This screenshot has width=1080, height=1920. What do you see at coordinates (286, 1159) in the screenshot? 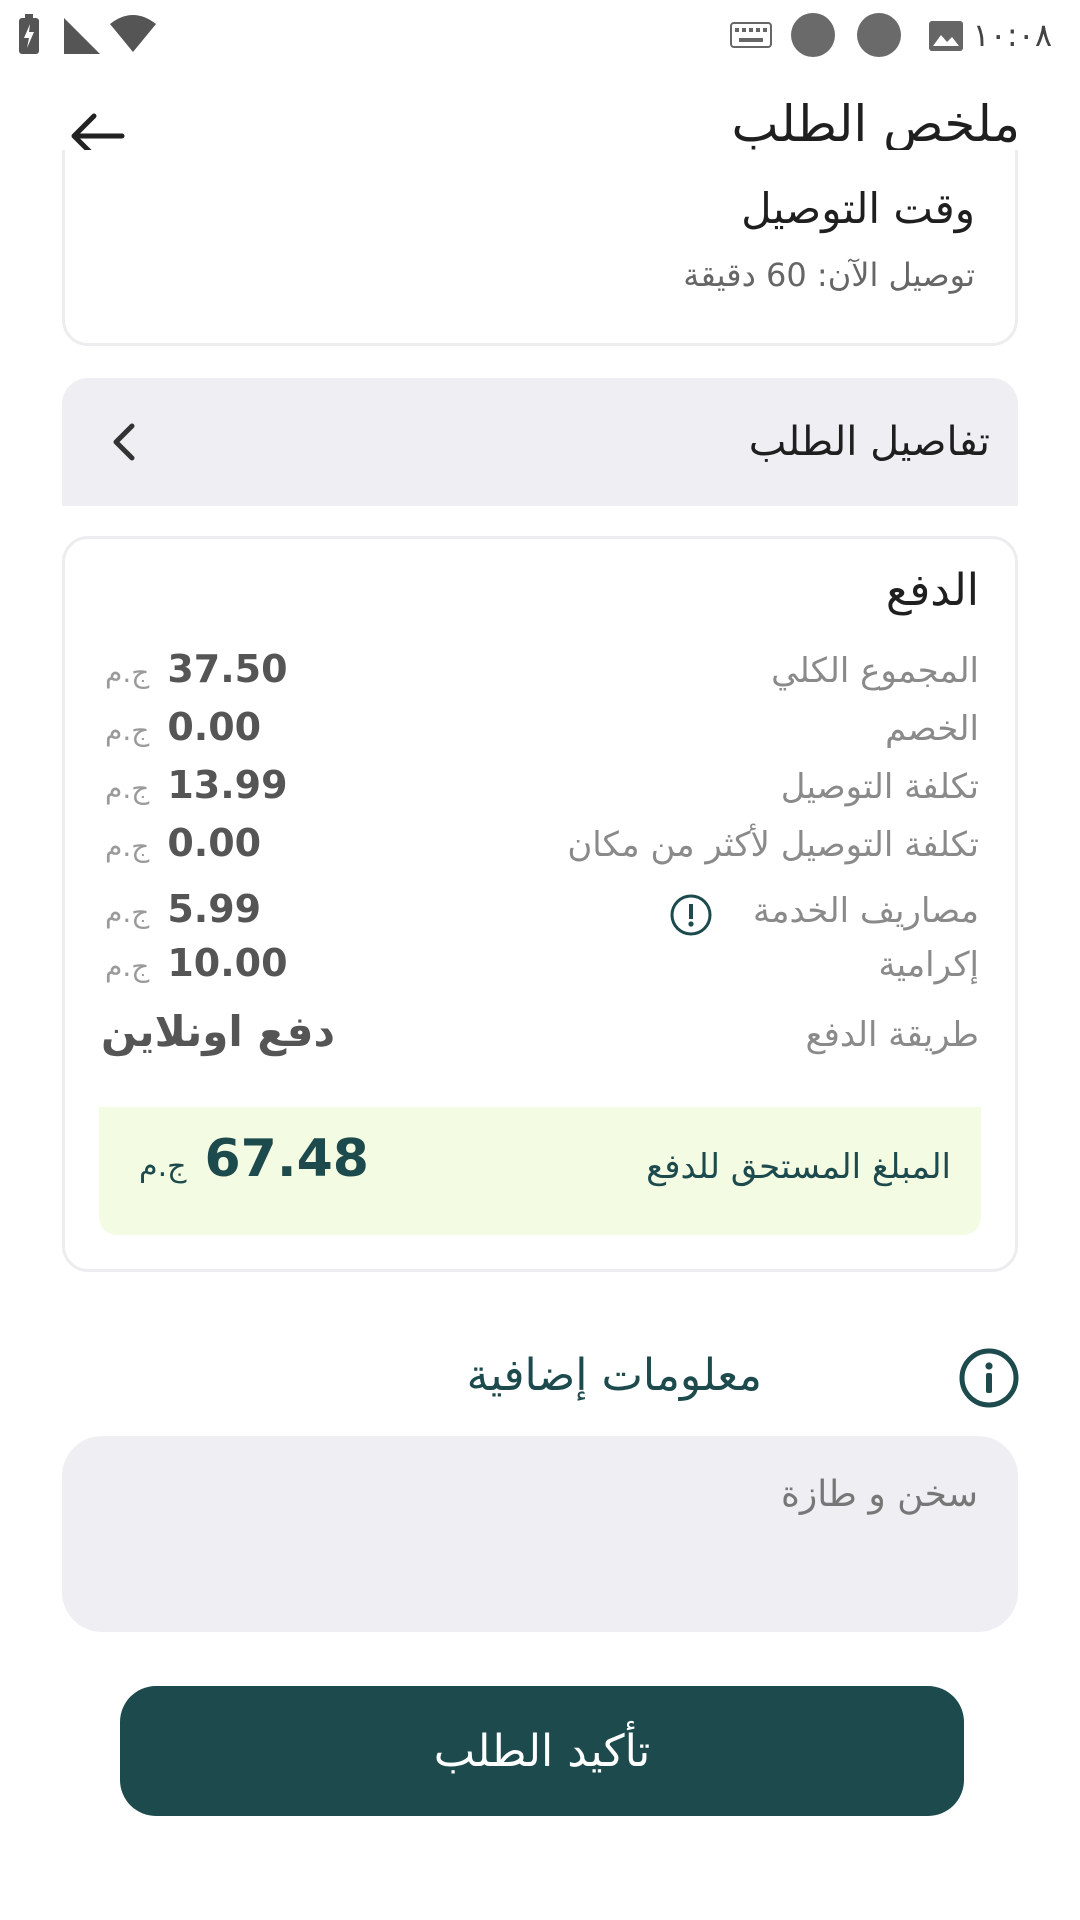
I see `amount-due-value: 67.48` at bounding box center [286, 1159].